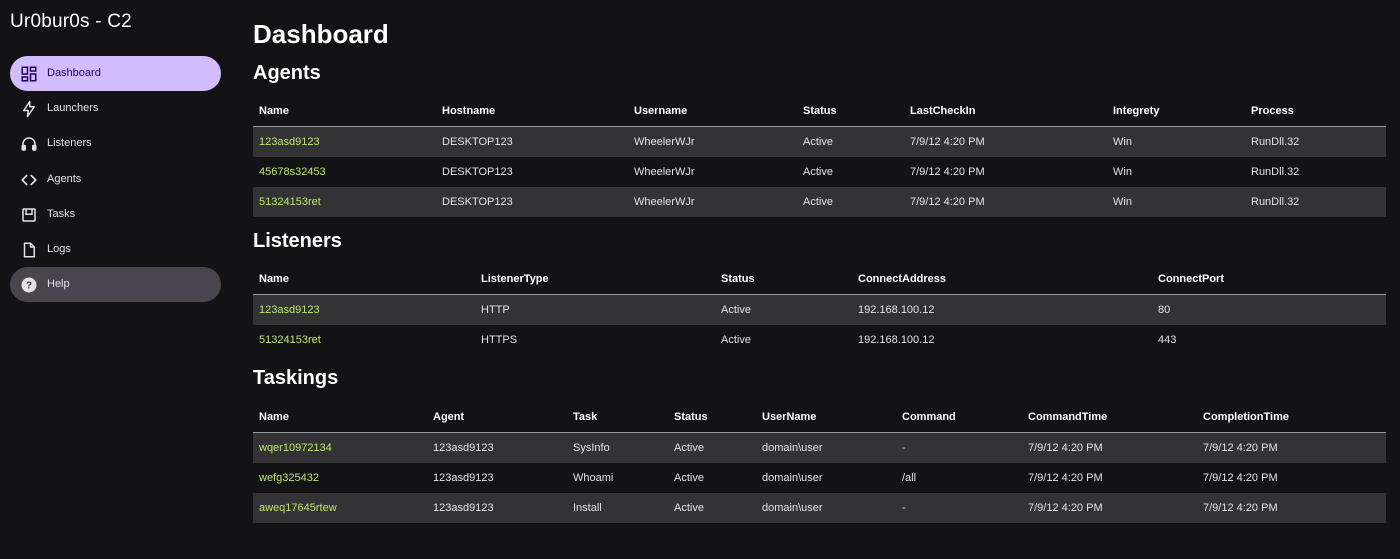  Describe the element at coordinates (344, 172) in the screenshot. I see `table-cell: 45678s32453` at that location.